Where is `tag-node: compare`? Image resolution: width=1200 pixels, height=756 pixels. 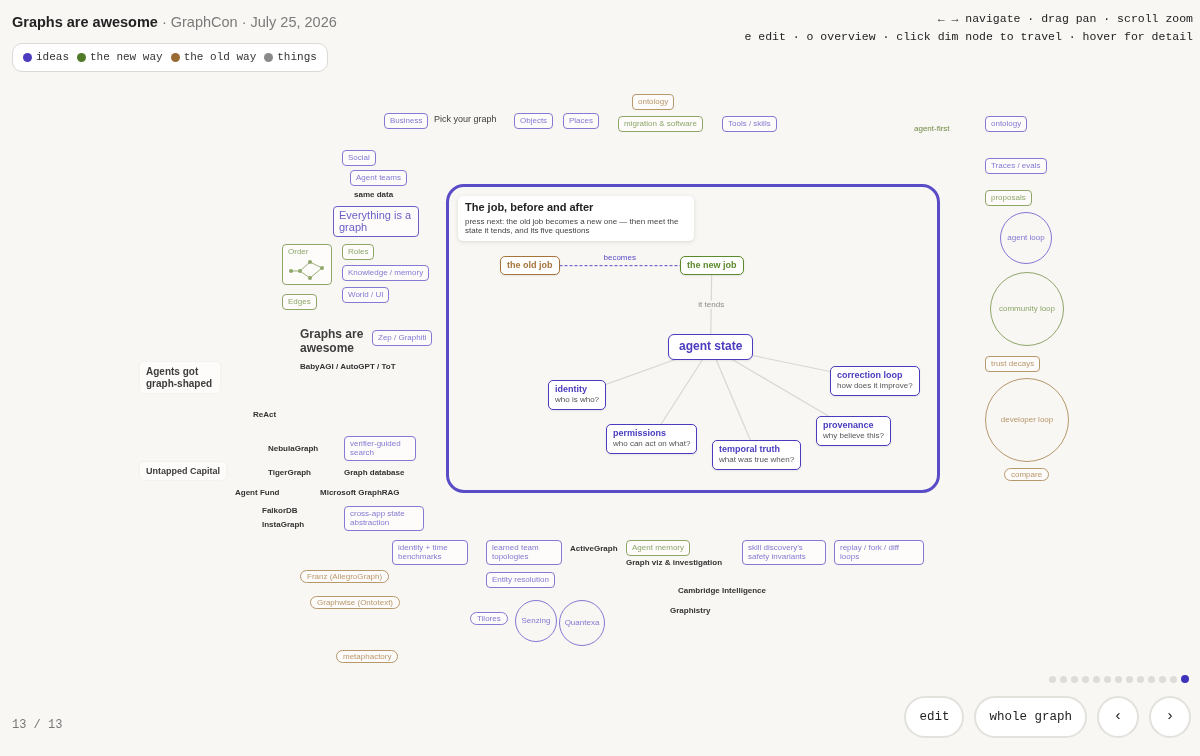 tag-node: compare is located at coordinates (1027, 475).